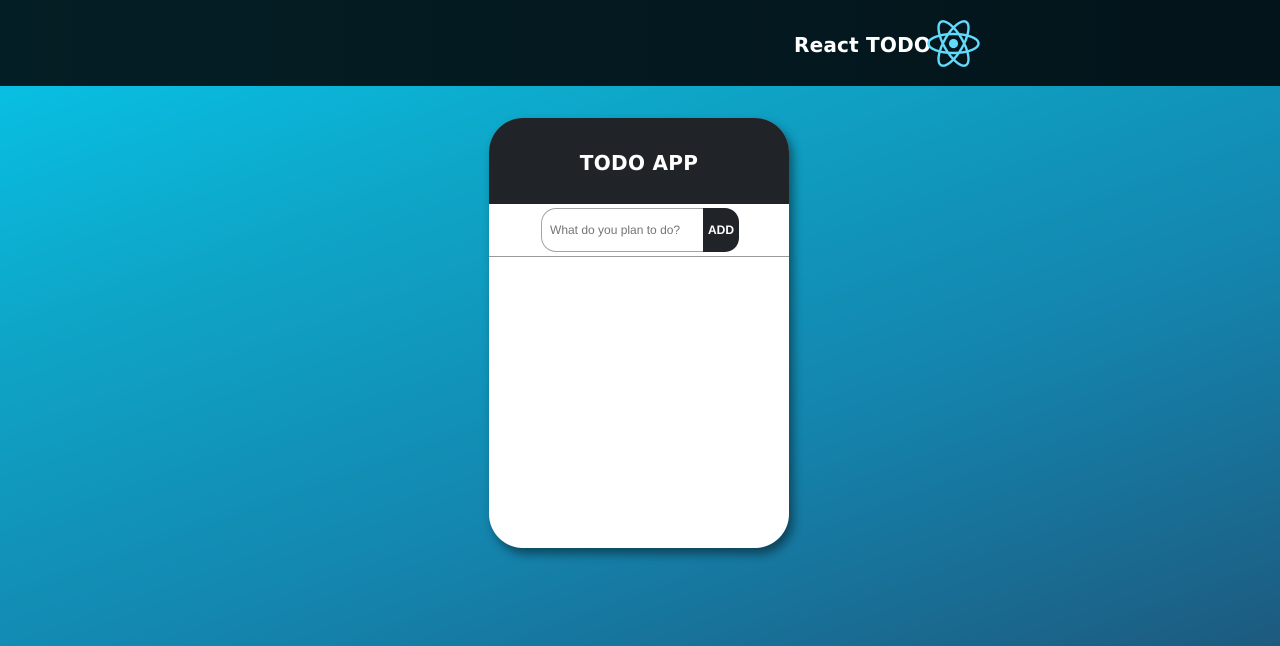 The image size is (1280, 646). I want to click on divider, so click(639, 256).